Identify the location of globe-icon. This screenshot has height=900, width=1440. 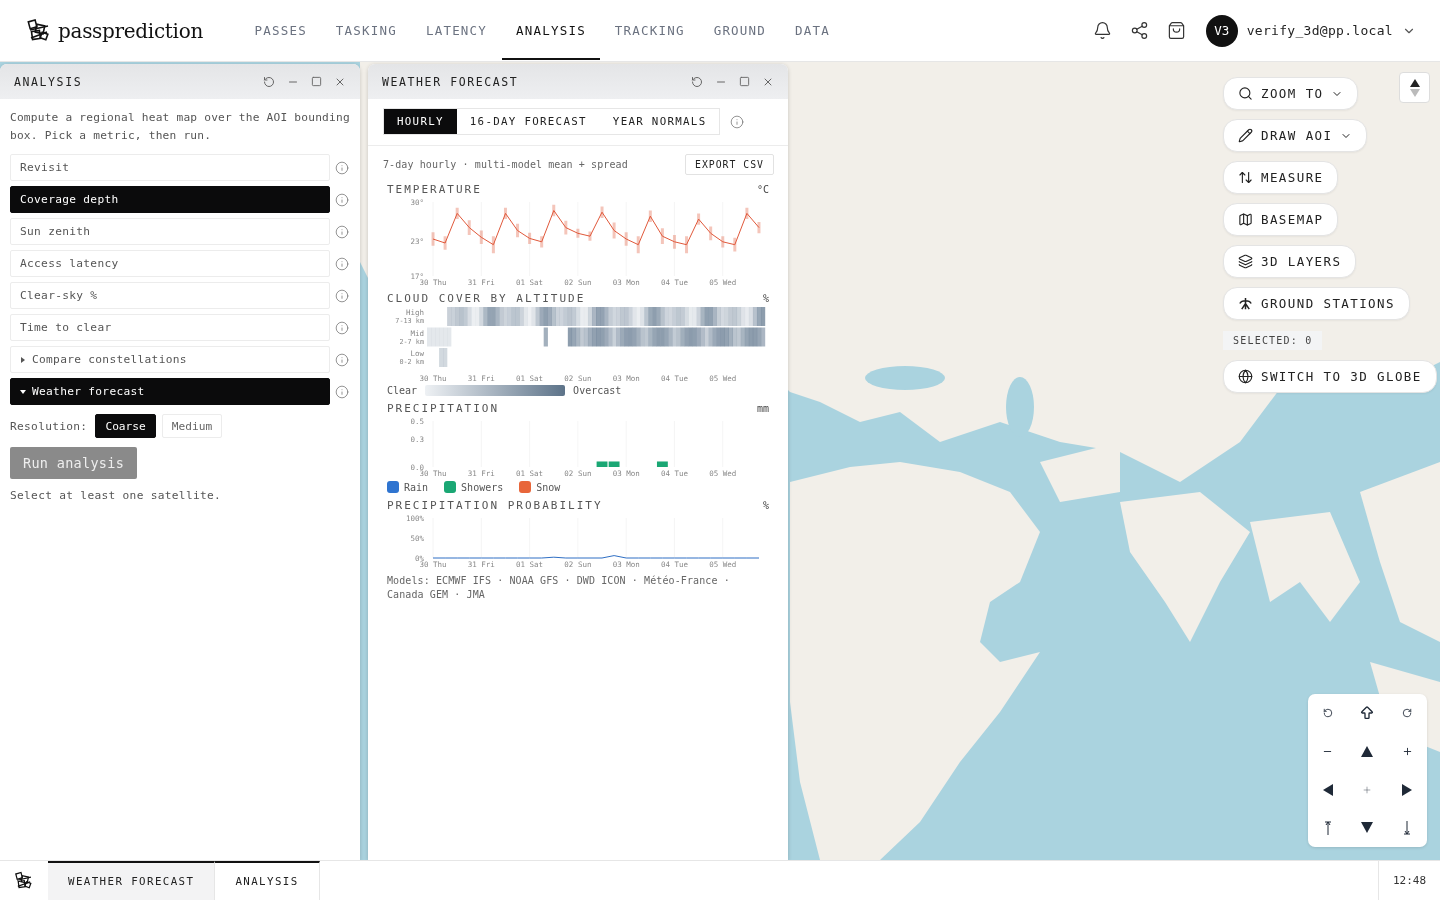
(1245, 376).